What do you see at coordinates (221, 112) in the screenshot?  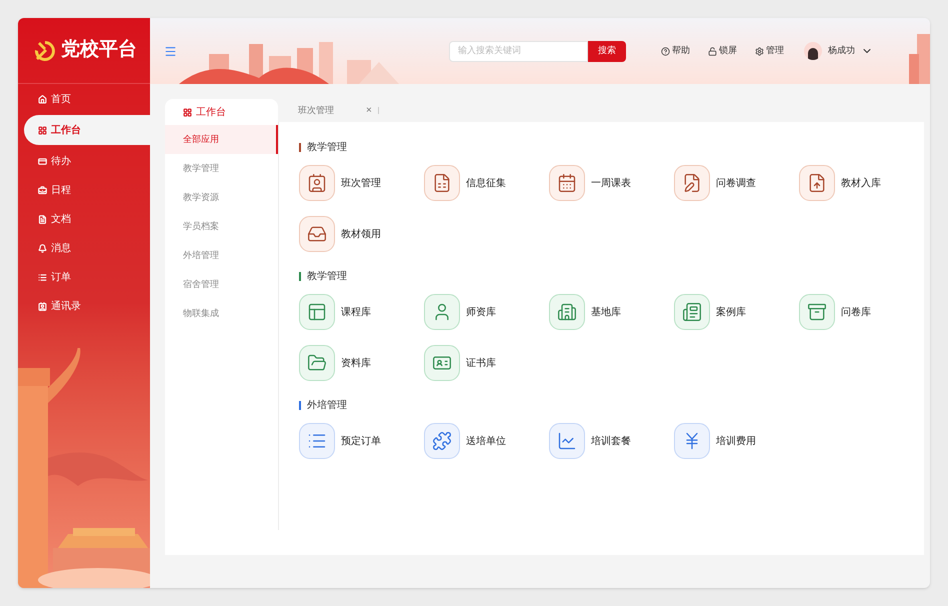 I see `panel-title: 工作台` at bounding box center [221, 112].